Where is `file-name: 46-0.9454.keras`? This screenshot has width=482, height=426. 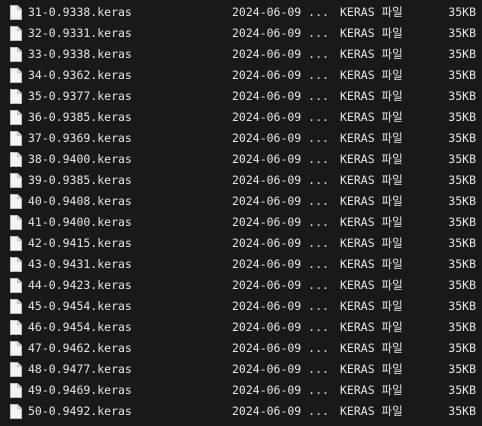
file-name: 46-0.9454.keras is located at coordinates (80, 327).